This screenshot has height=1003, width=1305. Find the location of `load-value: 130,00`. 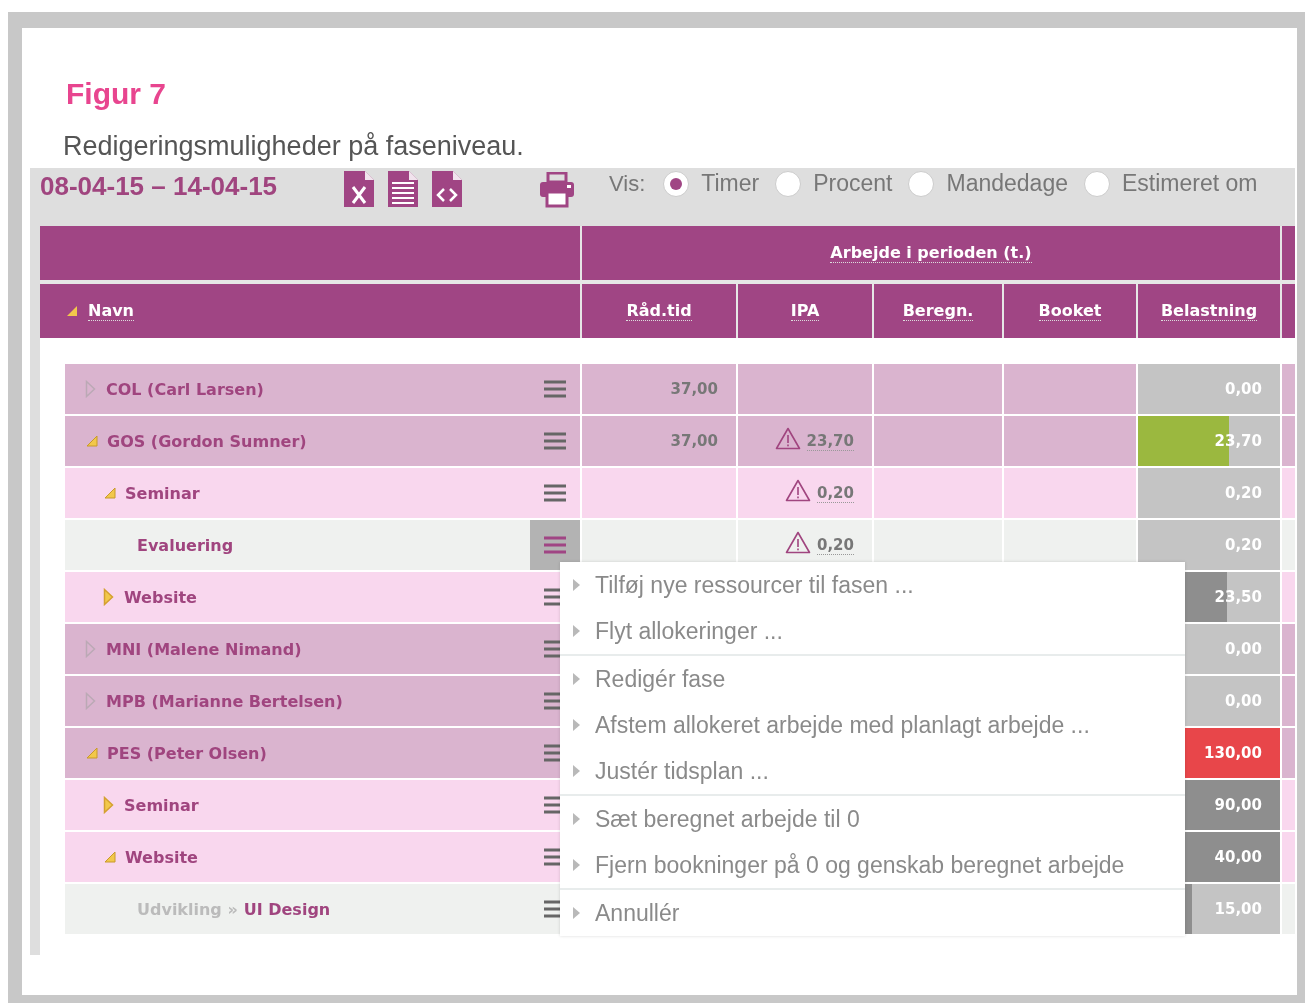

load-value: 130,00 is located at coordinates (1233, 753).